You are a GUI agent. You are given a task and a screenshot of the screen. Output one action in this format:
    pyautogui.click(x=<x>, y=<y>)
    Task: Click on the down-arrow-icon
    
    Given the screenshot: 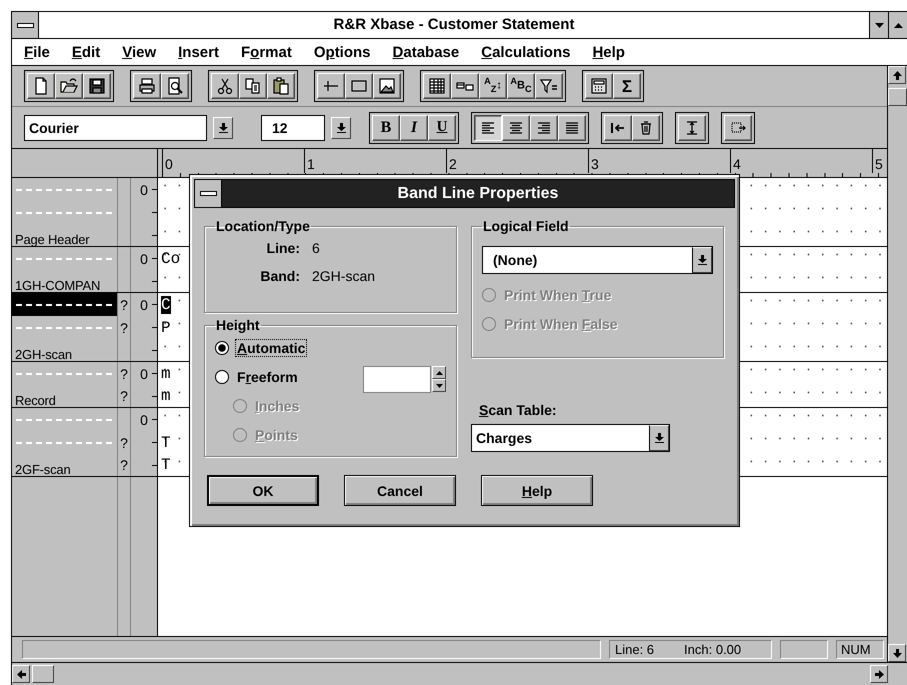 What is the action you would take?
    pyautogui.click(x=897, y=653)
    